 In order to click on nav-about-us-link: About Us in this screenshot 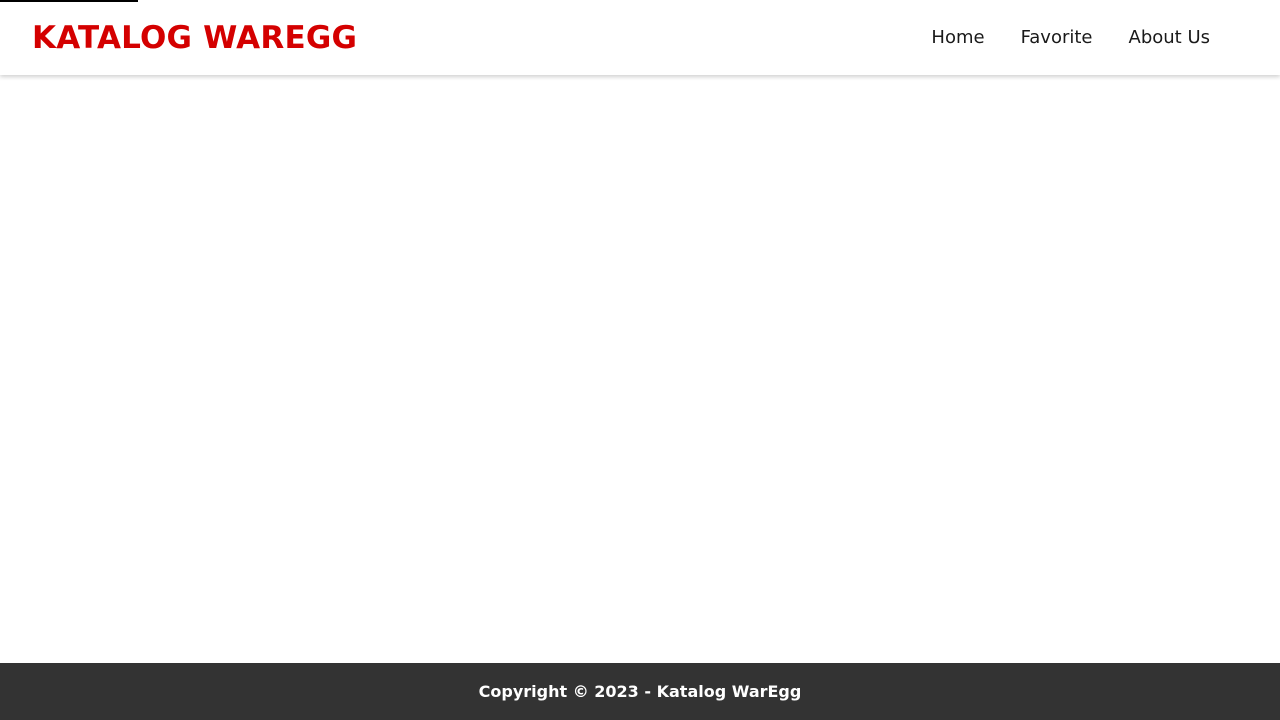, I will do `click(1170, 37)`.